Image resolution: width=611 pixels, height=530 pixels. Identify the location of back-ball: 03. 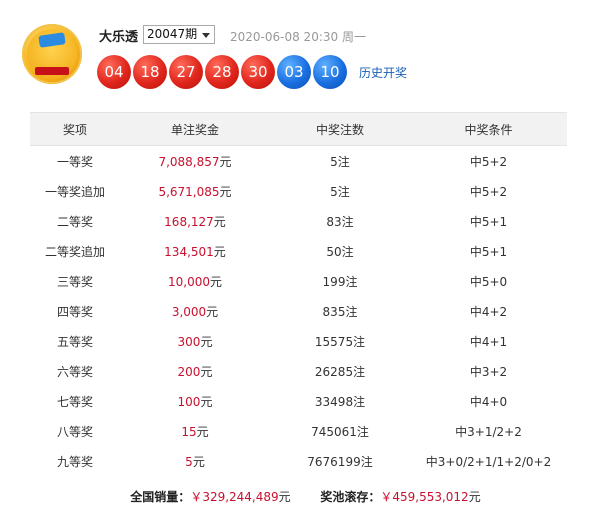
(294, 72).